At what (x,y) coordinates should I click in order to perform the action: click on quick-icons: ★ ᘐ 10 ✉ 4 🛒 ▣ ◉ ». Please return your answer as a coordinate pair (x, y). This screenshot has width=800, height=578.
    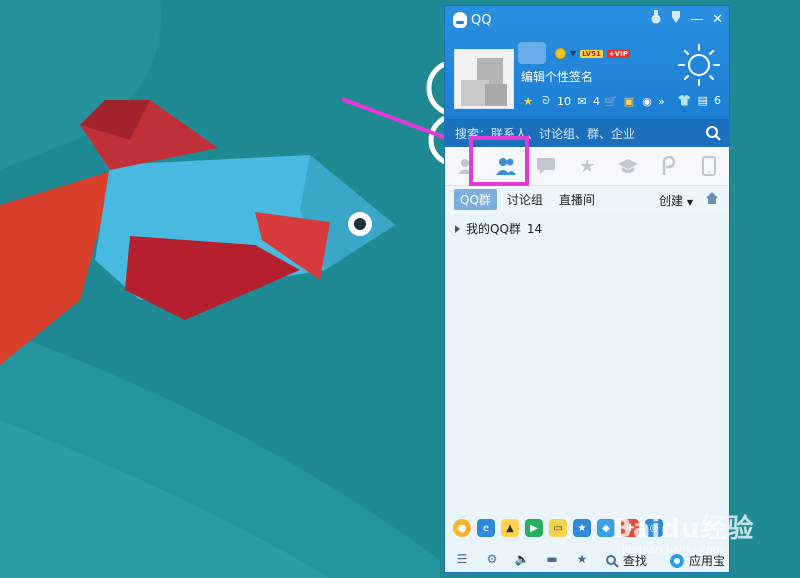
    Looking at the image, I should click on (593, 101).